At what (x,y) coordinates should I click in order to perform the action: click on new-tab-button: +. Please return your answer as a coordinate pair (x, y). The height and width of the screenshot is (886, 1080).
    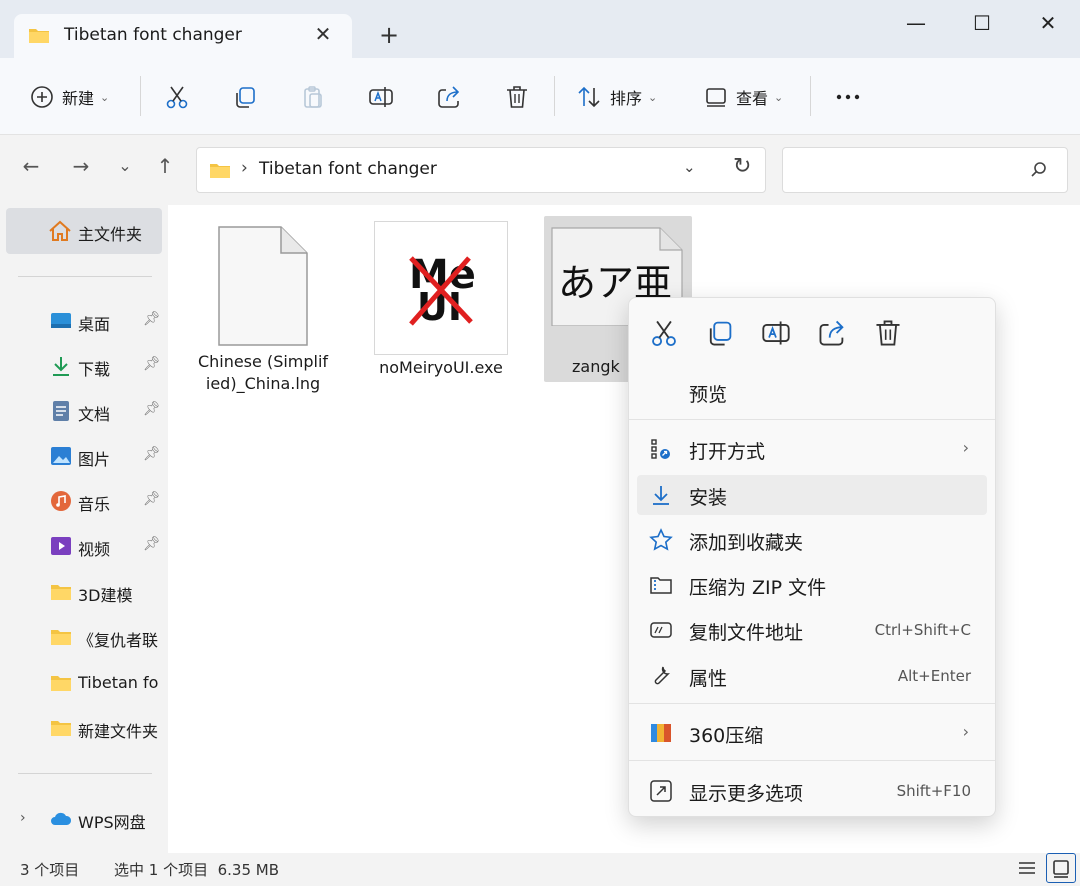
    Looking at the image, I should click on (389, 35).